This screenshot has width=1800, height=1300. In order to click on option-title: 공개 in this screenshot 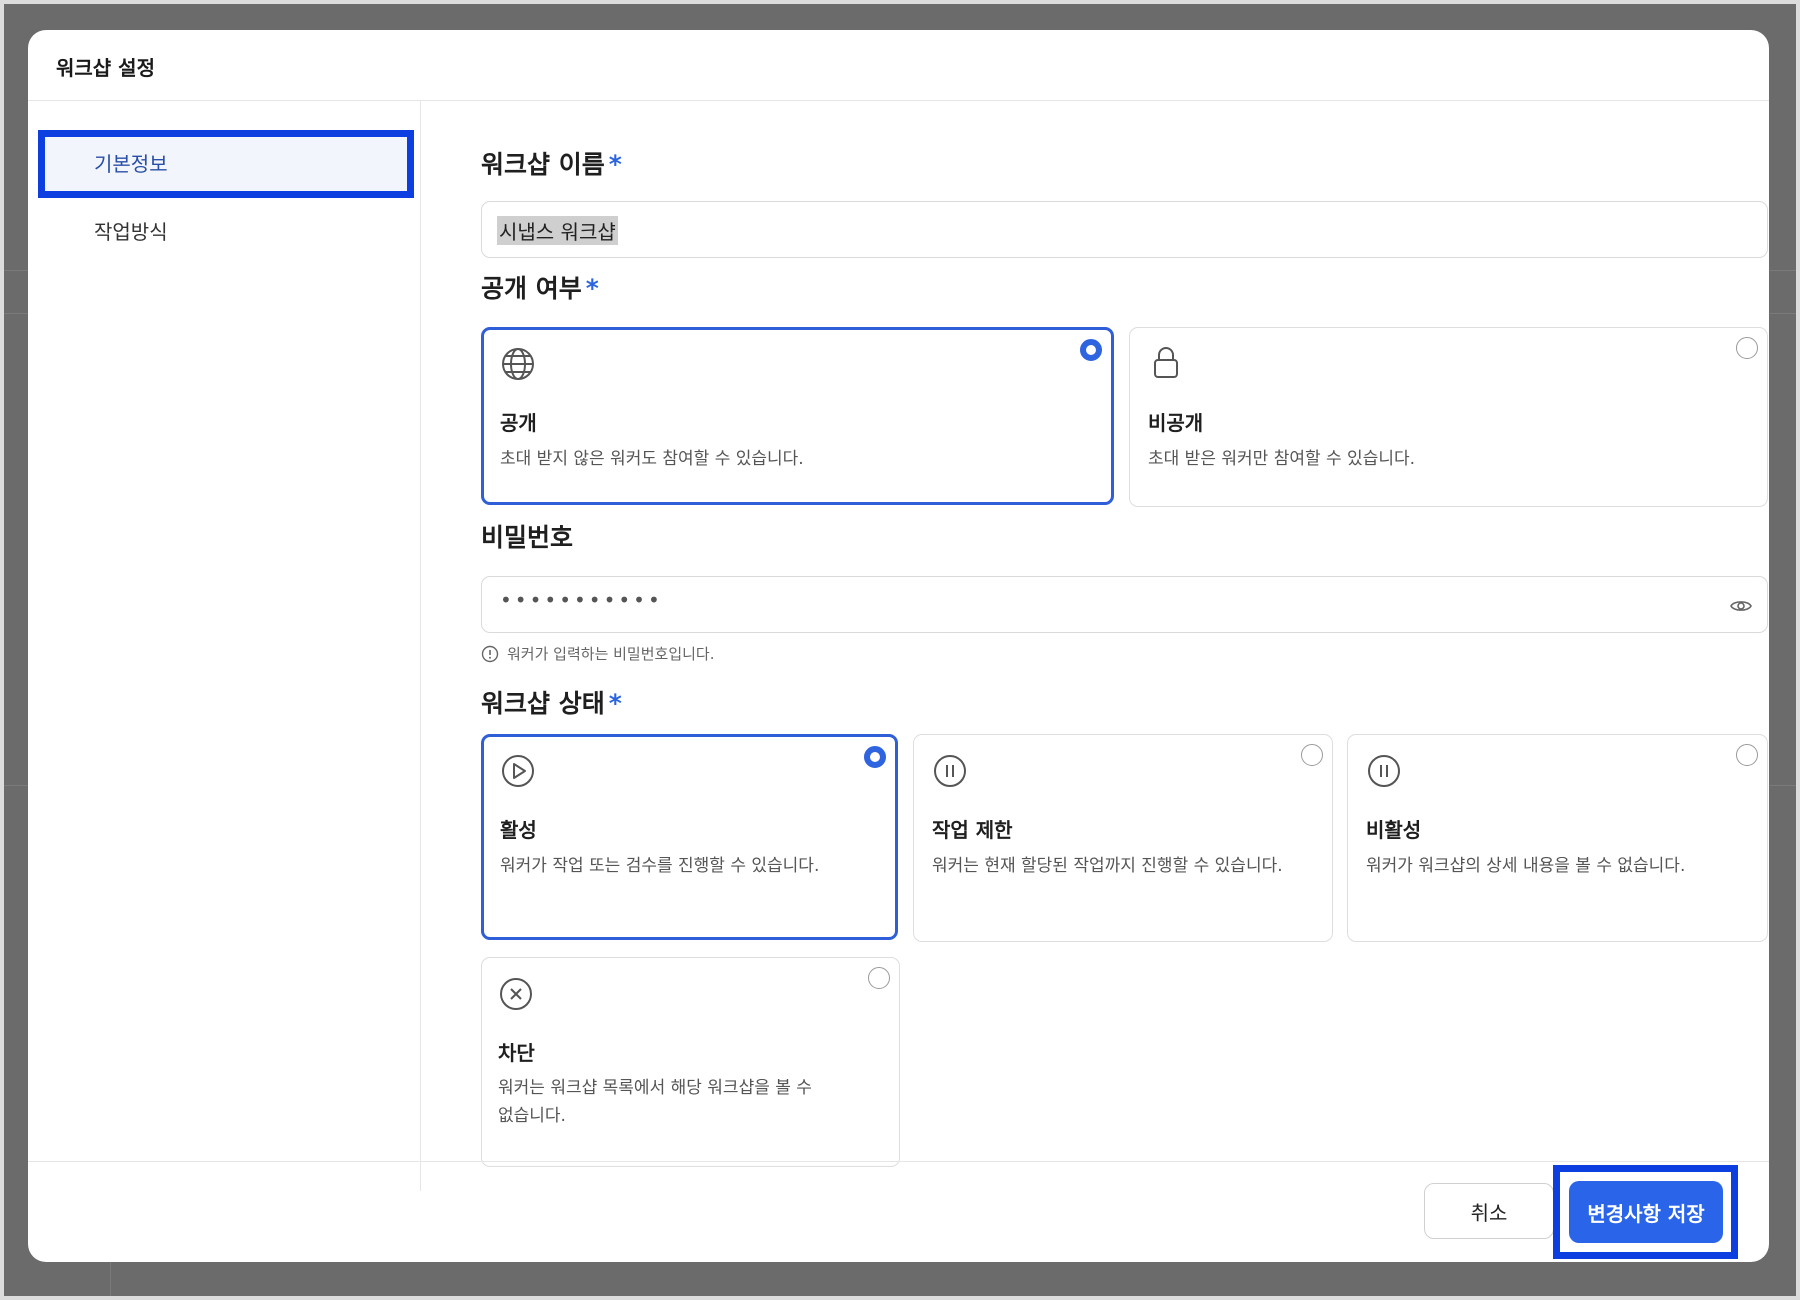, I will do `click(518, 423)`.